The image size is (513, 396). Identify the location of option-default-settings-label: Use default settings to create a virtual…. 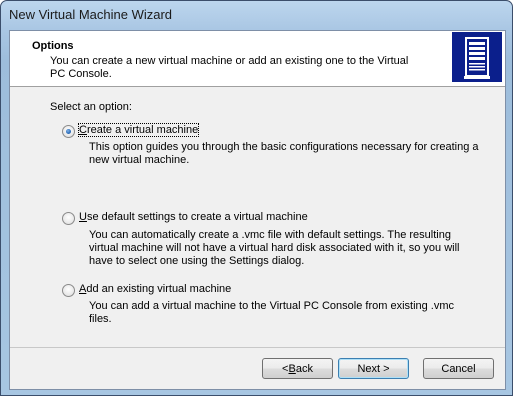
(193, 217).